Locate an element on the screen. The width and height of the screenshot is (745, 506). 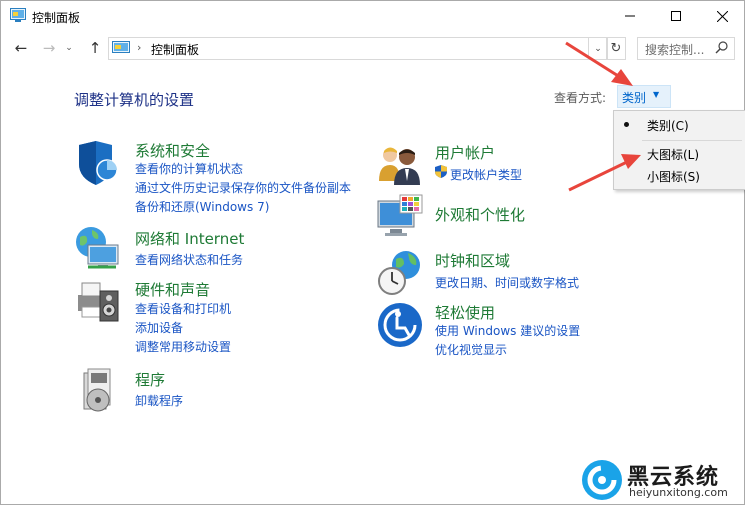
cloud-logo-icon is located at coordinates (602, 480).